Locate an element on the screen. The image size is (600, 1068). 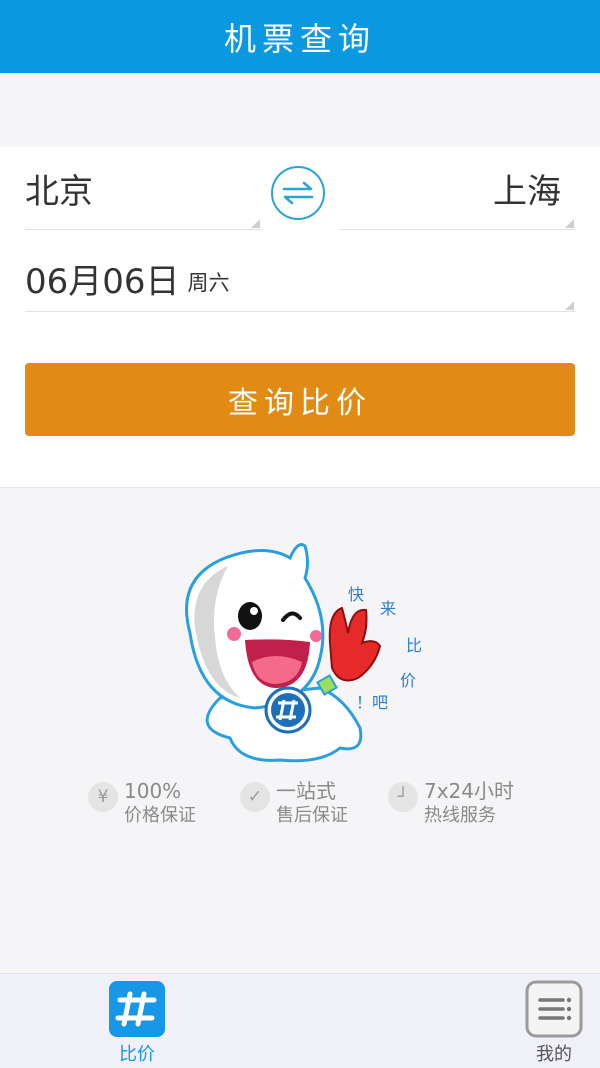
bottom-tab-bar: 比价 我的 is located at coordinates (300, 1020).